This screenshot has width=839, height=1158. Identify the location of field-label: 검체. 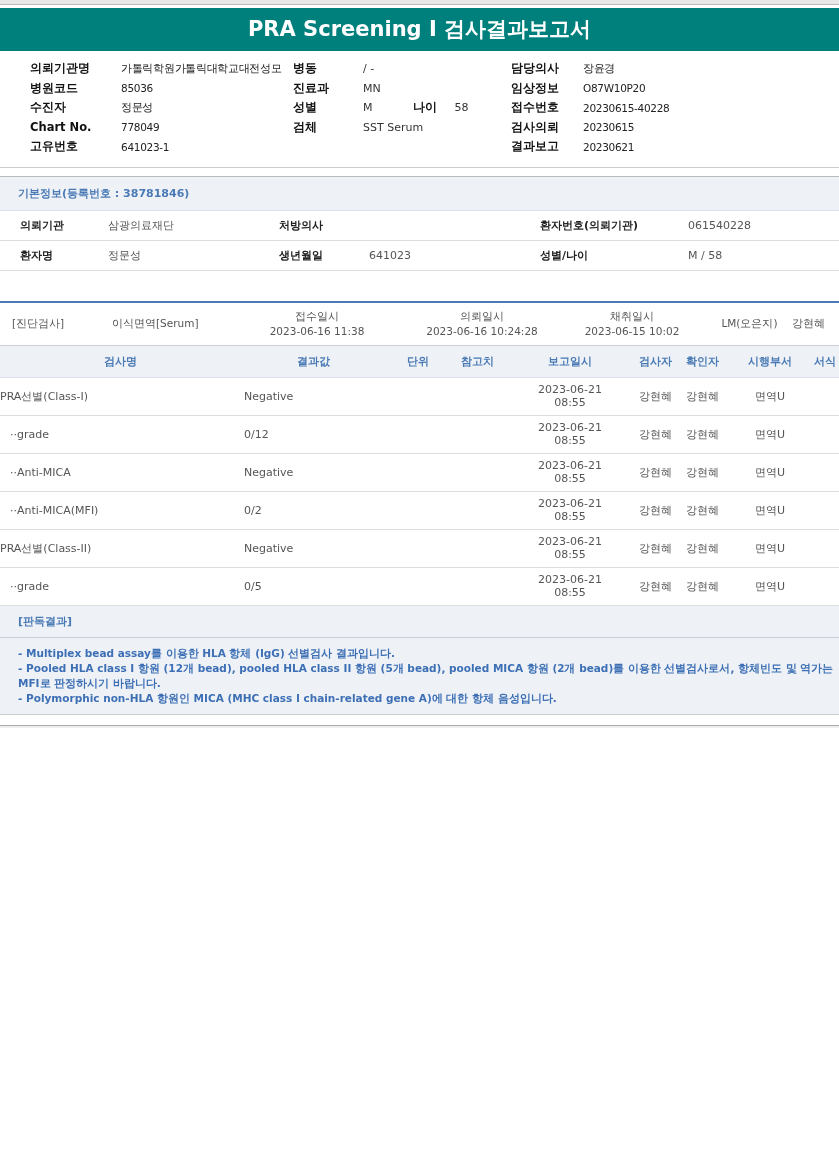
(305, 127).